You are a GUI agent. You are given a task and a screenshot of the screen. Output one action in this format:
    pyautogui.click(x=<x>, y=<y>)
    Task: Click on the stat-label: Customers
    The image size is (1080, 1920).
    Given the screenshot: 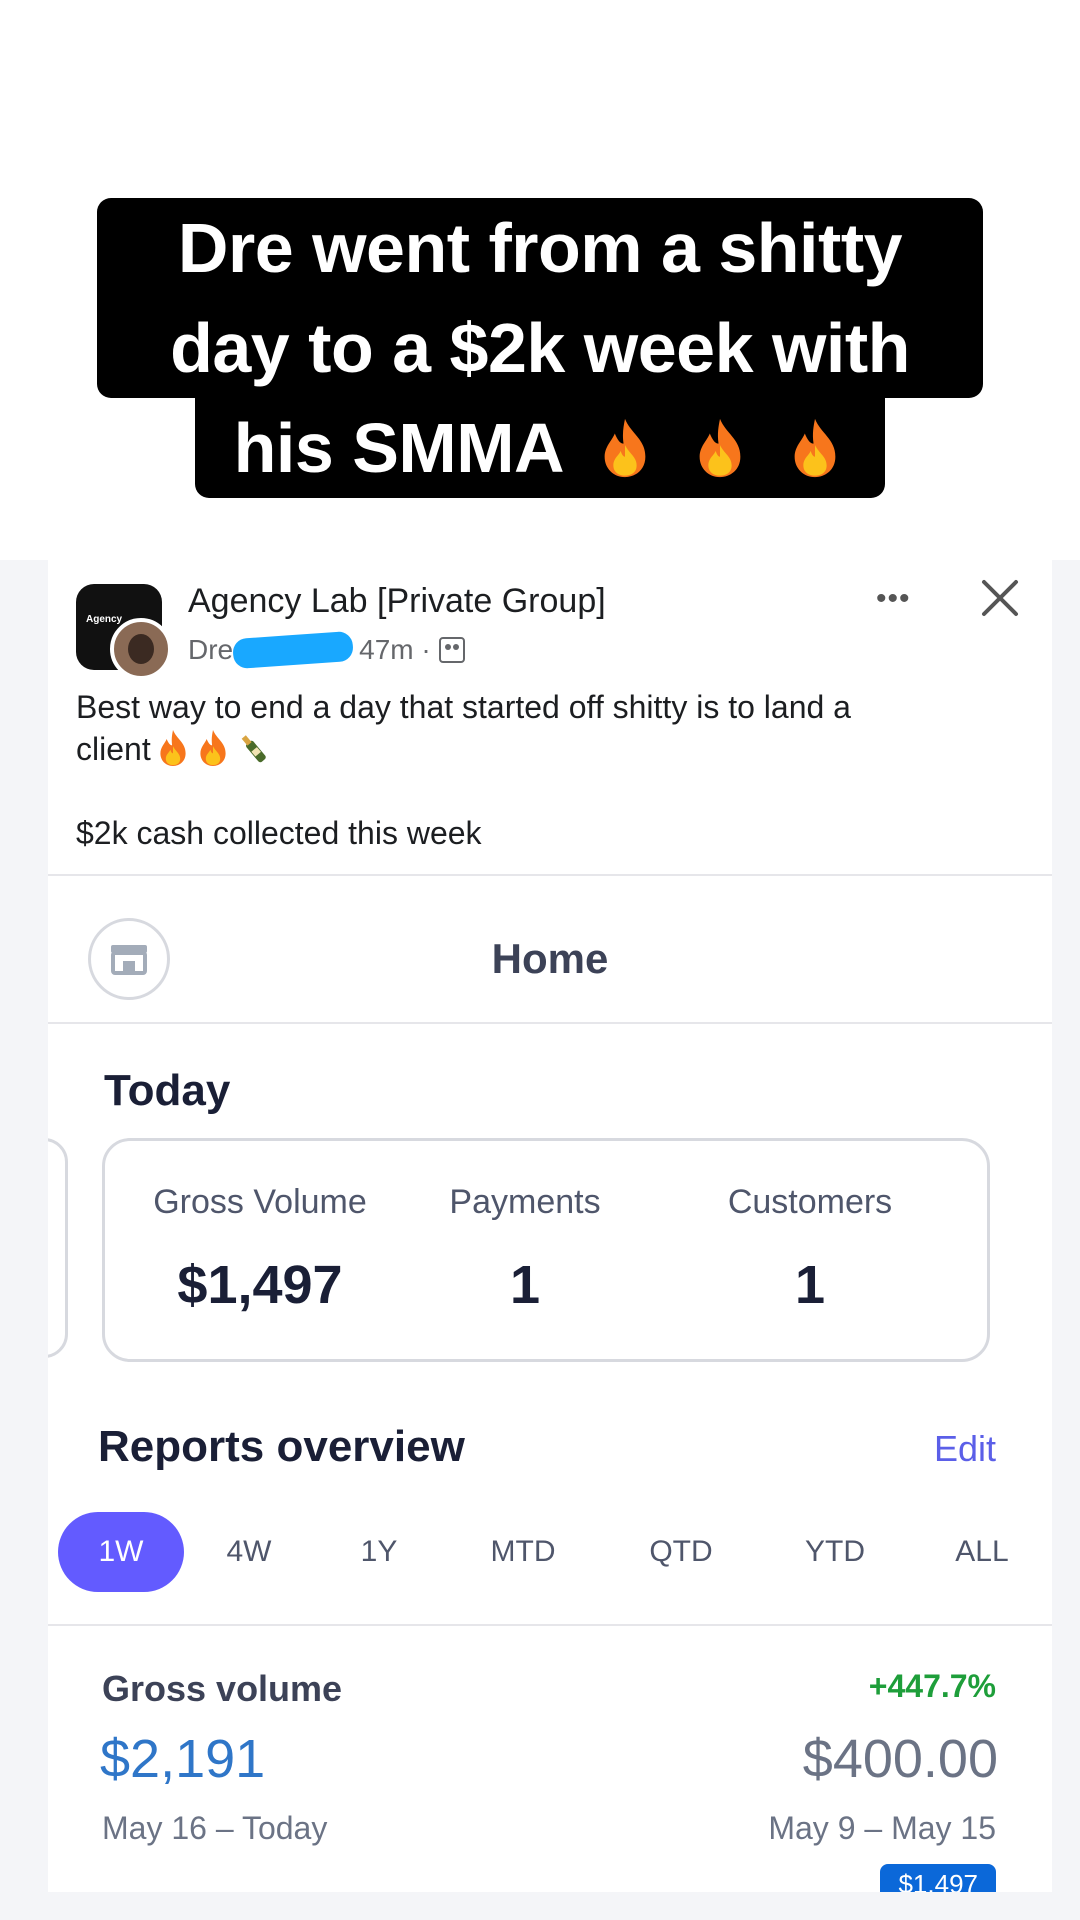 What is the action you would take?
    pyautogui.click(x=810, y=1202)
    